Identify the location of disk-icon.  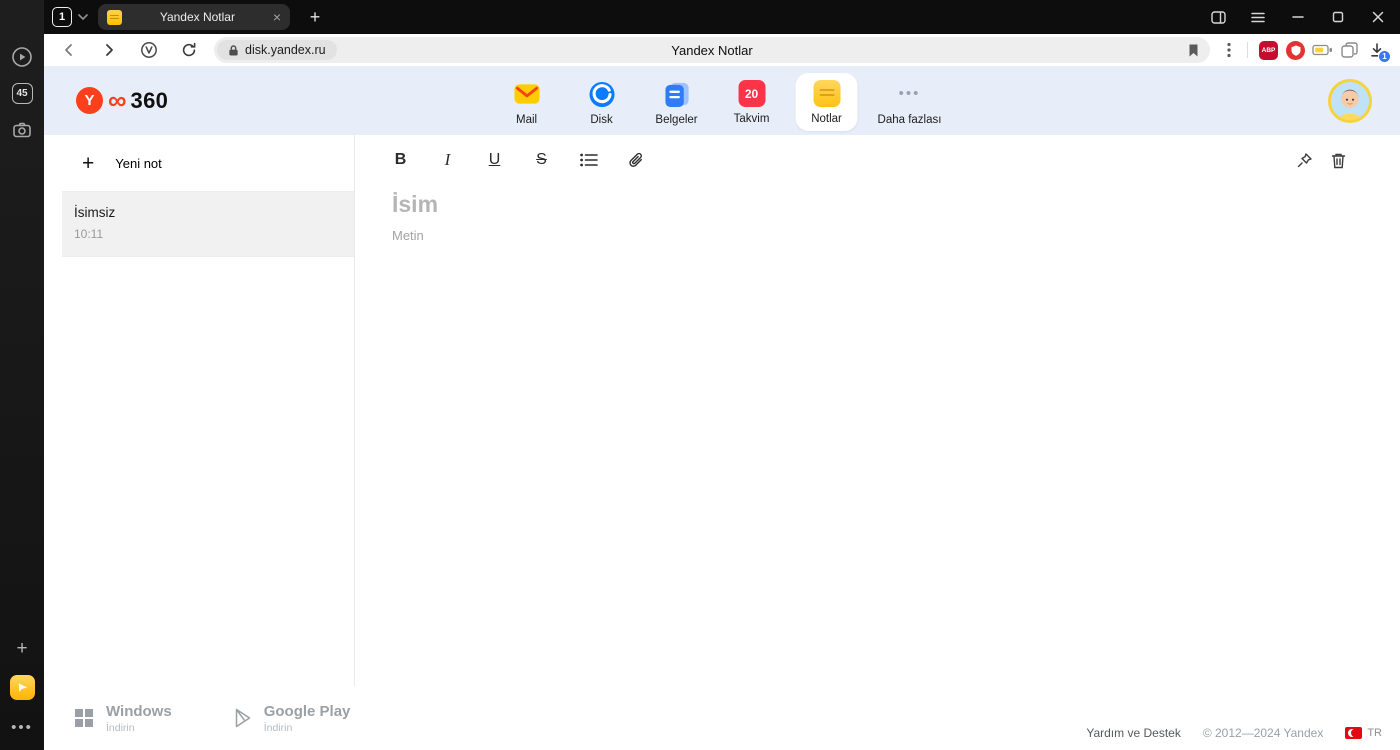
(602, 94).